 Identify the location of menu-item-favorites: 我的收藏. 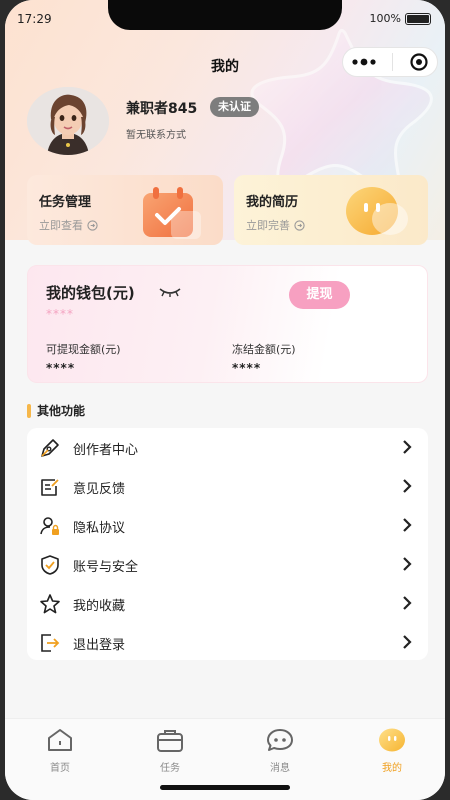
(227, 603).